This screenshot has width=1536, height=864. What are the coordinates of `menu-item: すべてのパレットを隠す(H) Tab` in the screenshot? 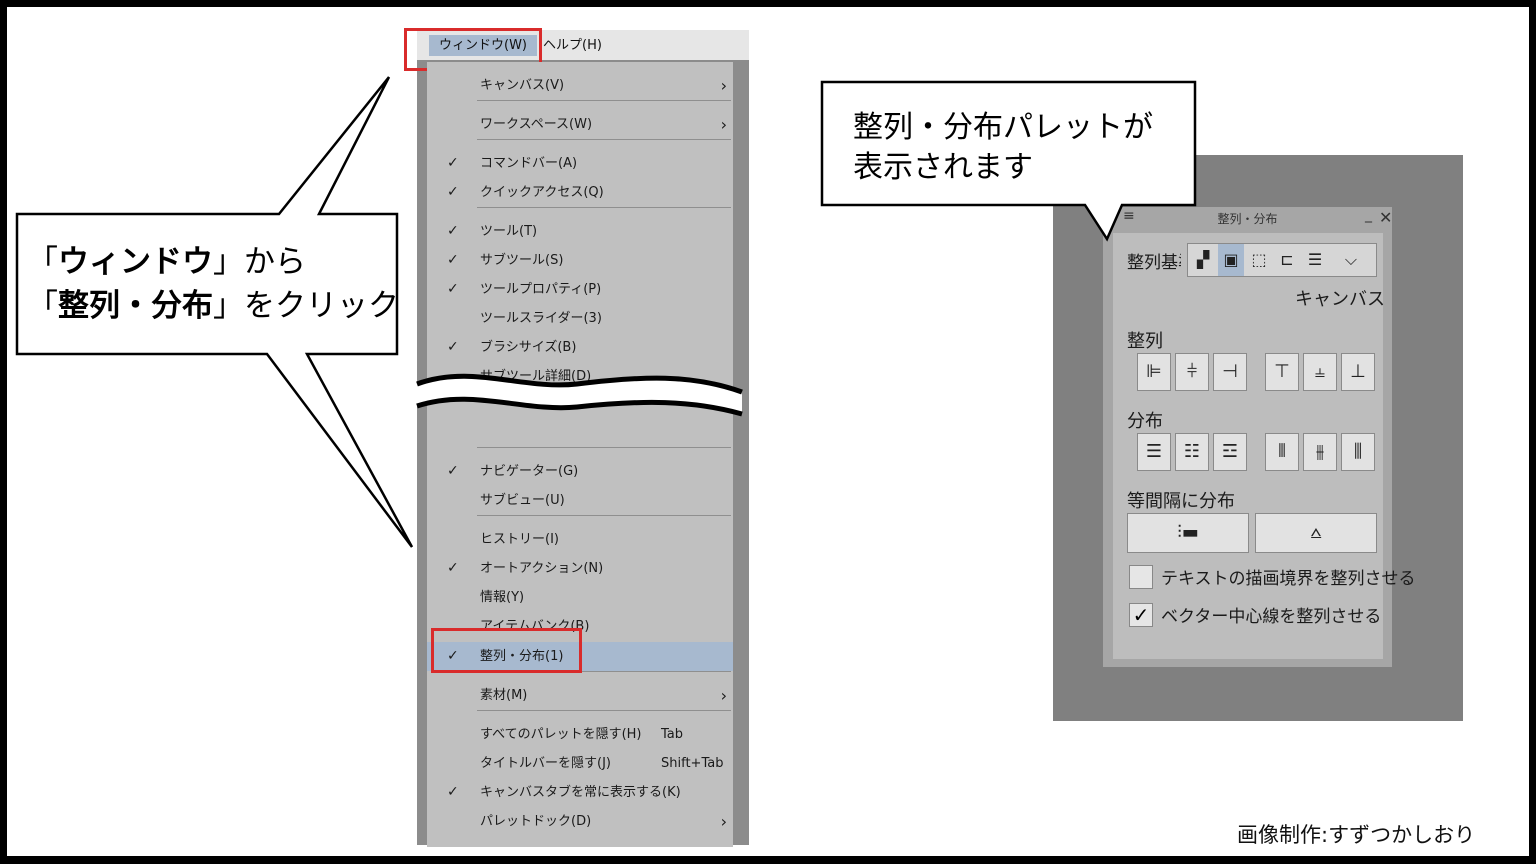 It's located at (580, 734).